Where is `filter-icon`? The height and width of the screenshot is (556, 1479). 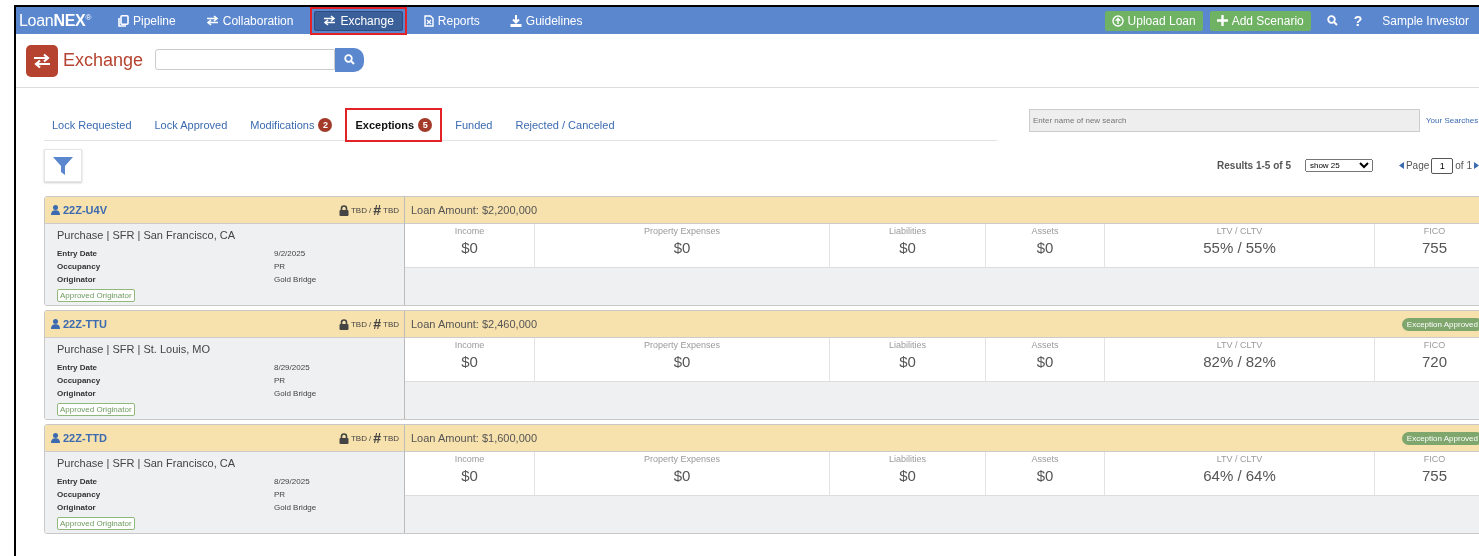 filter-icon is located at coordinates (63, 165).